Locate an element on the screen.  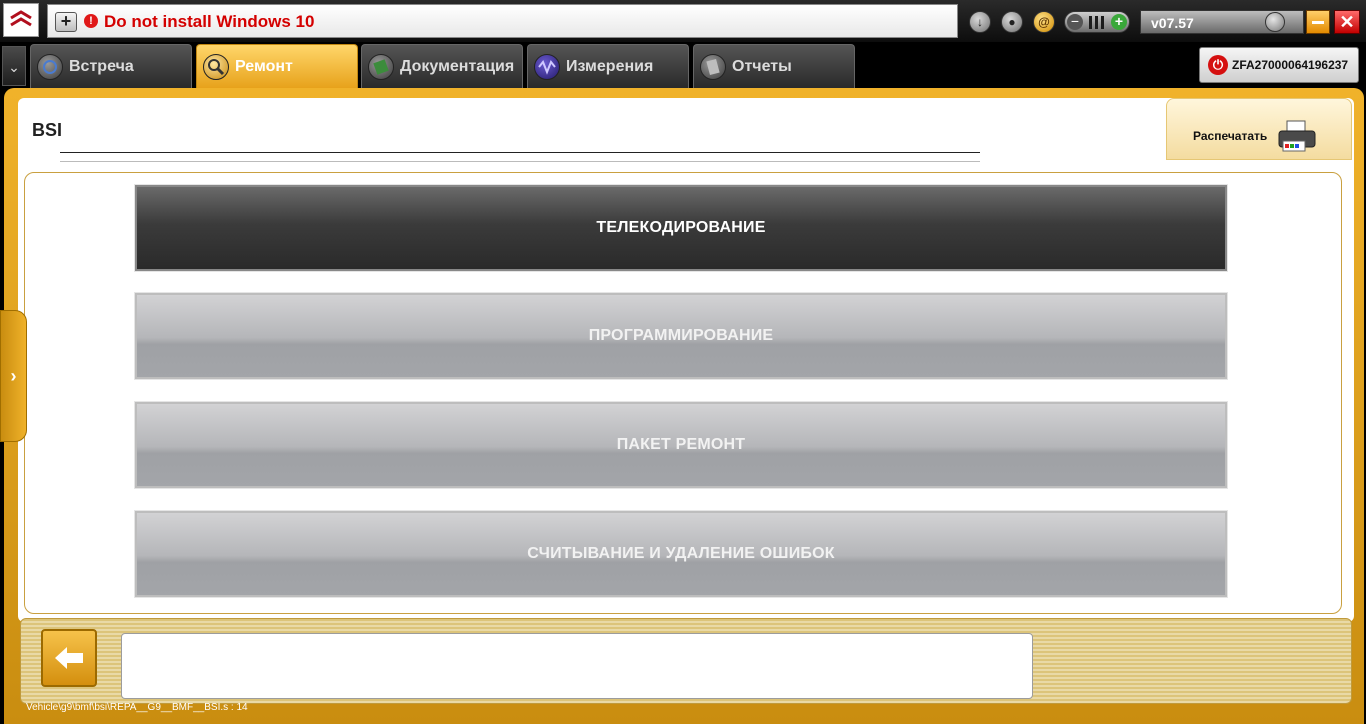
menu-item-telecoding: ТЕЛЕКОДИРОВАНИЕ is located at coordinates (681, 228).